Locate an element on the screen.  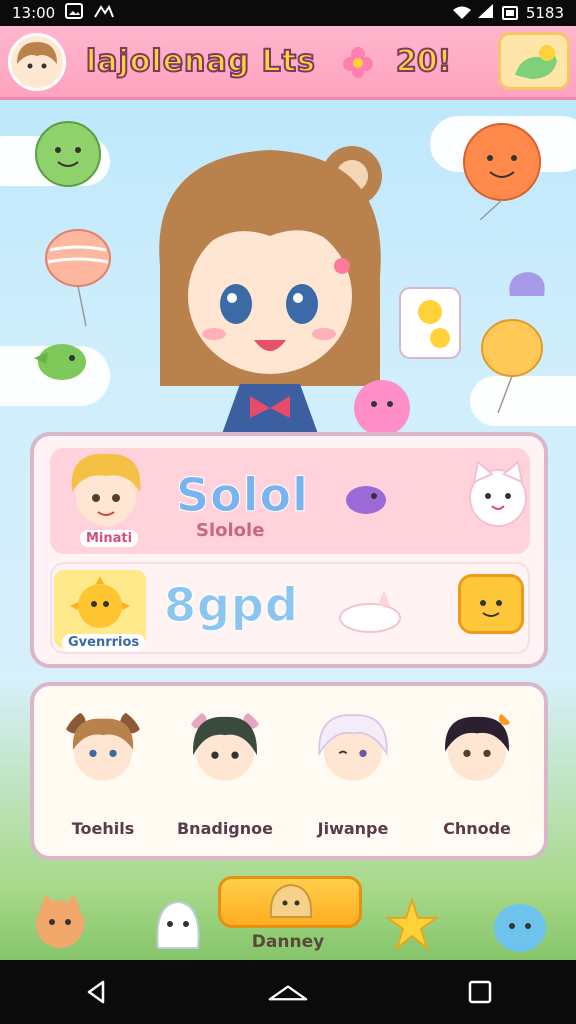
row2-big-text: 8gpd is located at coordinates (231, 605).